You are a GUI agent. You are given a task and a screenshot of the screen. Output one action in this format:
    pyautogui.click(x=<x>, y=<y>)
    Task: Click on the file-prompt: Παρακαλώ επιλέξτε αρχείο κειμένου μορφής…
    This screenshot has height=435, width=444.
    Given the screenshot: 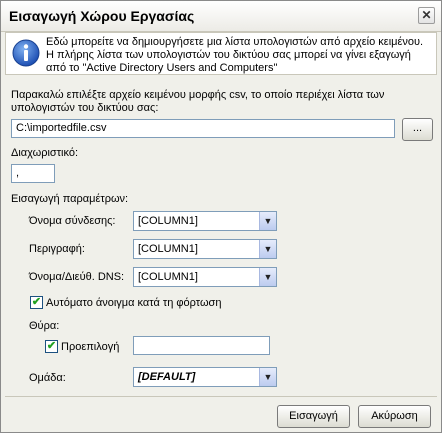 What is the action you would take?
    pyautogui.click(x=198, y=101)
    